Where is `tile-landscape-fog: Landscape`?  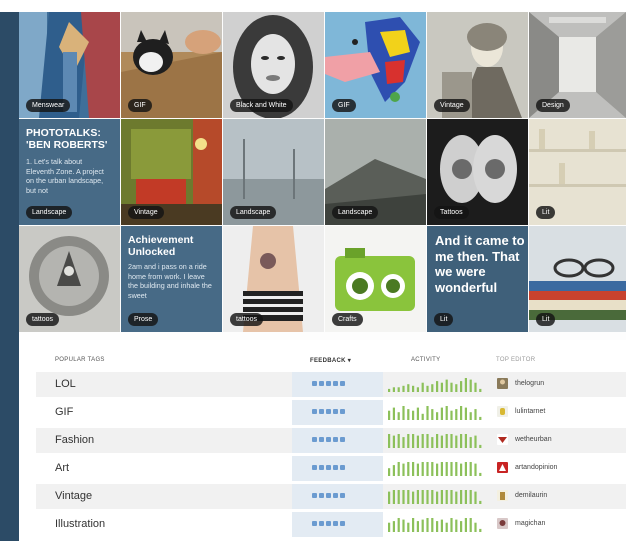 tile-landscape-fog: Landscape is located at coordinates (273, 172).